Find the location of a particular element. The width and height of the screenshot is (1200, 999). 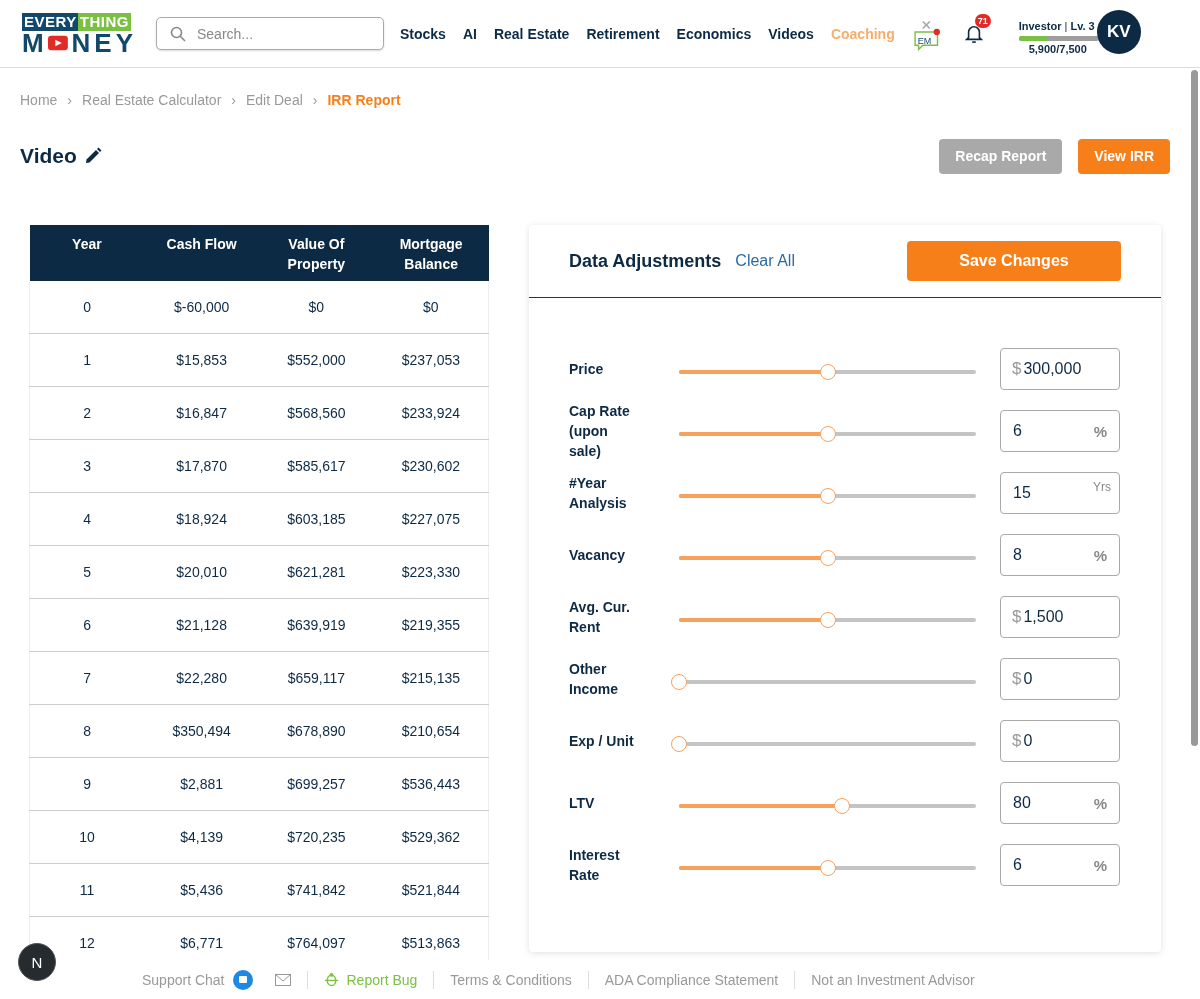

table-cell: $678,890 is located at coordinates (316, 731).